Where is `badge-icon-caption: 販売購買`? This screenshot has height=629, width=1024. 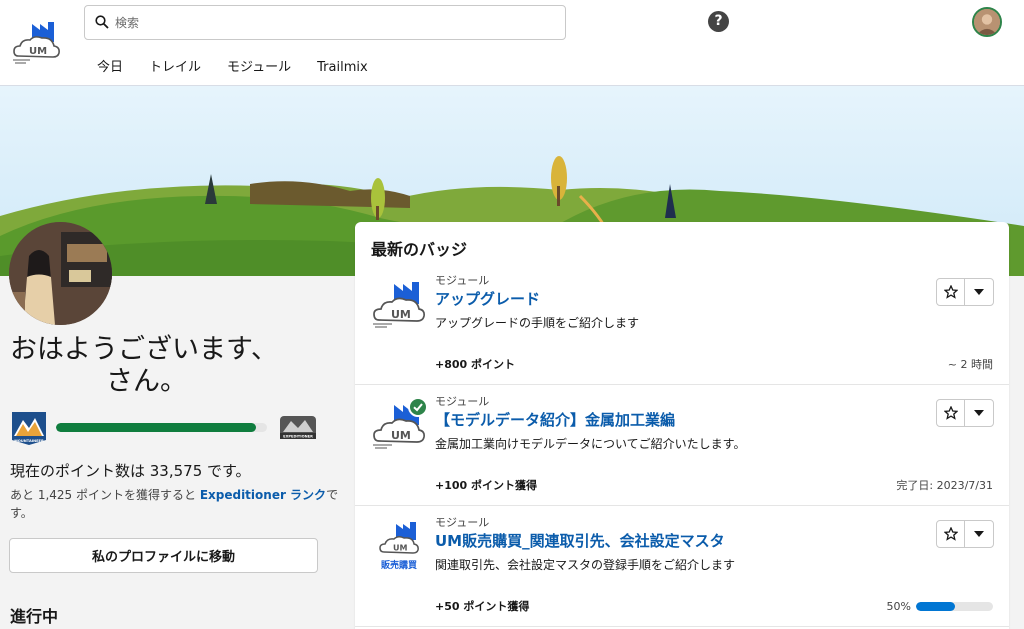 badge-icon-caption: 販売購買 is located at coordinates (399, 565).